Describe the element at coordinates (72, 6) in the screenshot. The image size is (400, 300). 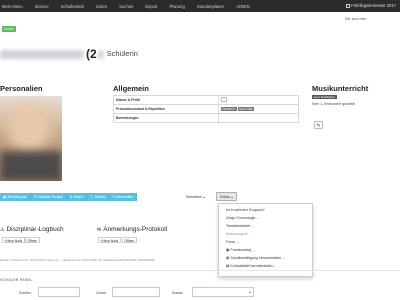
I see `nav-schulbetrieb: Schulbetrieb` at that location.